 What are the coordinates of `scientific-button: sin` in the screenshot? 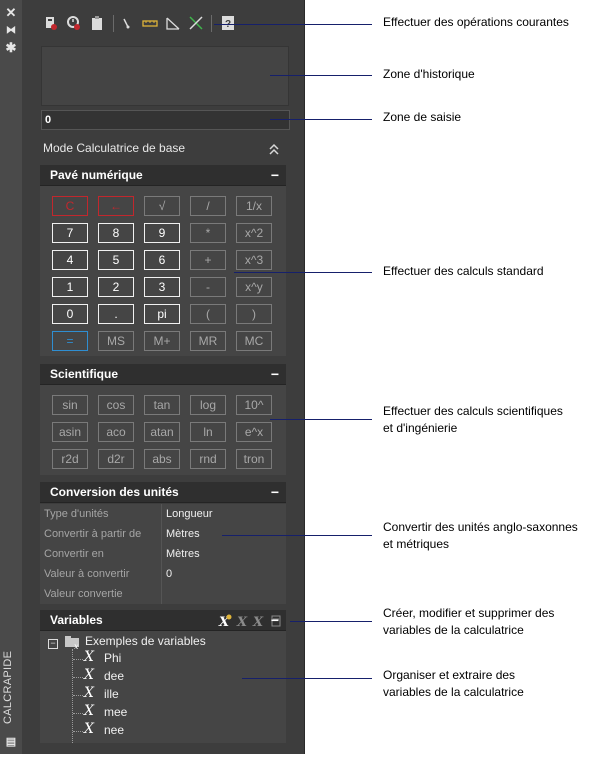 It's located at (70, 405).